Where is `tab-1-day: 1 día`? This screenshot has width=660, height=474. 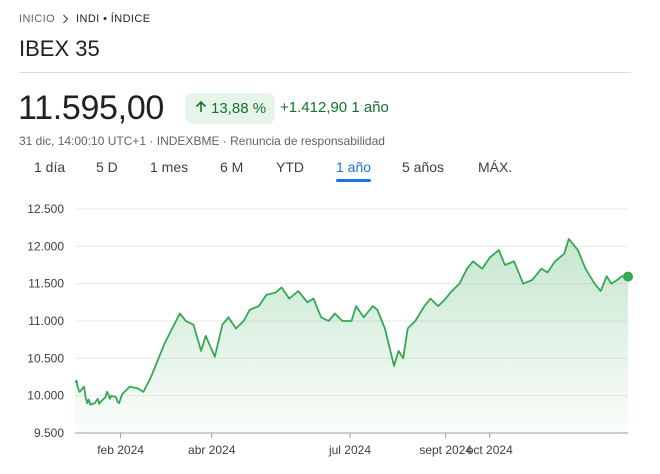 tab-1-day: 1 día is located at coordinates (49, 169).